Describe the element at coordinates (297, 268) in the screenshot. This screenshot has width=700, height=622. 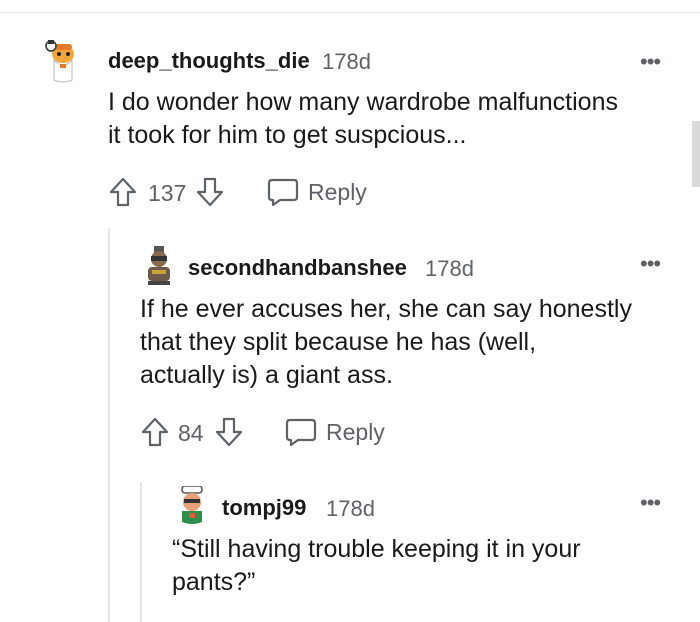
I see `comment-author: secondhandbanshee` at that location.